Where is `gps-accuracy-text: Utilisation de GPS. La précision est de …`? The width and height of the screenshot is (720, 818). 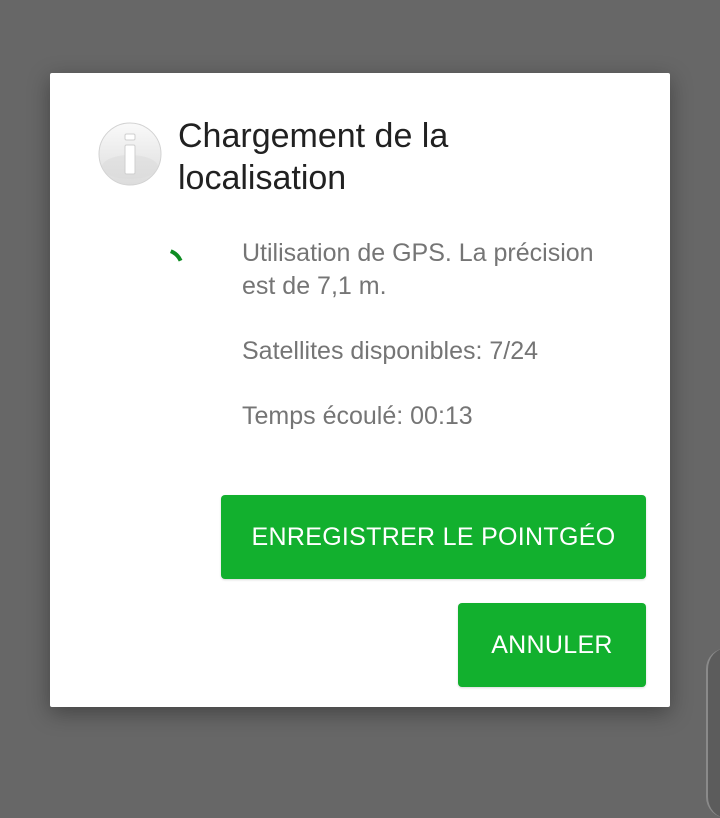
gps-accuracy-text: Utilisation de GPS. La précision est de … is located at coordinates (418, 269).